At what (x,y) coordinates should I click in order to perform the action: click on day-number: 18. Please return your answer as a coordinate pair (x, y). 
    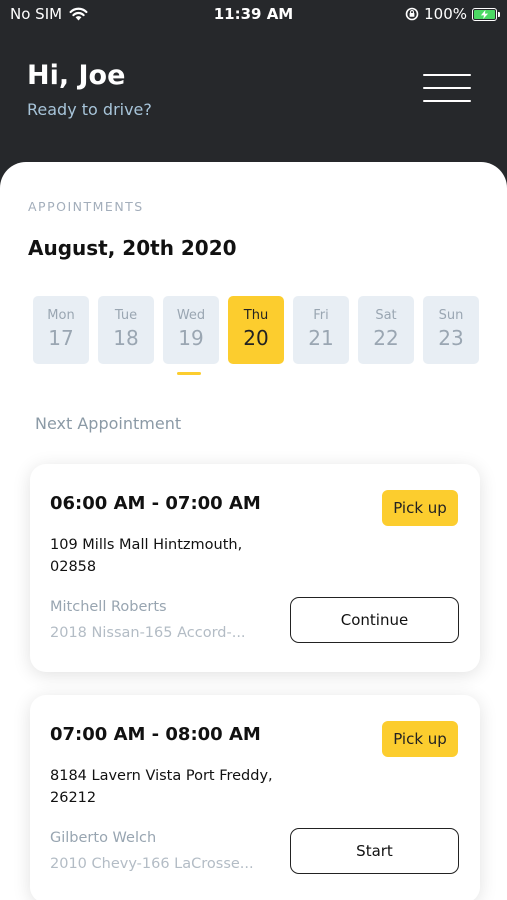
    Looking at the image, I should click on (126, 338).